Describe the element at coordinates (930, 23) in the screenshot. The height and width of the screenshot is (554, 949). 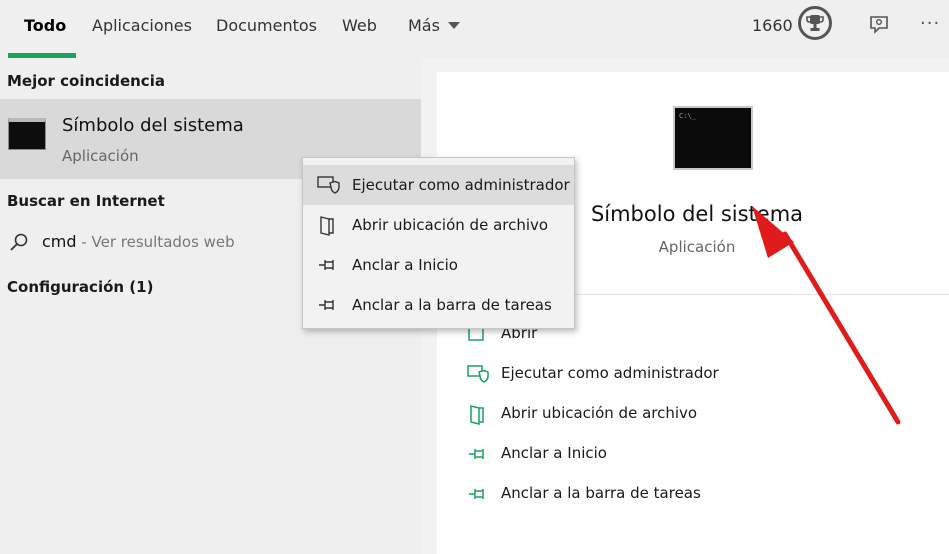
I see `more-options-icon: ···` at that location.